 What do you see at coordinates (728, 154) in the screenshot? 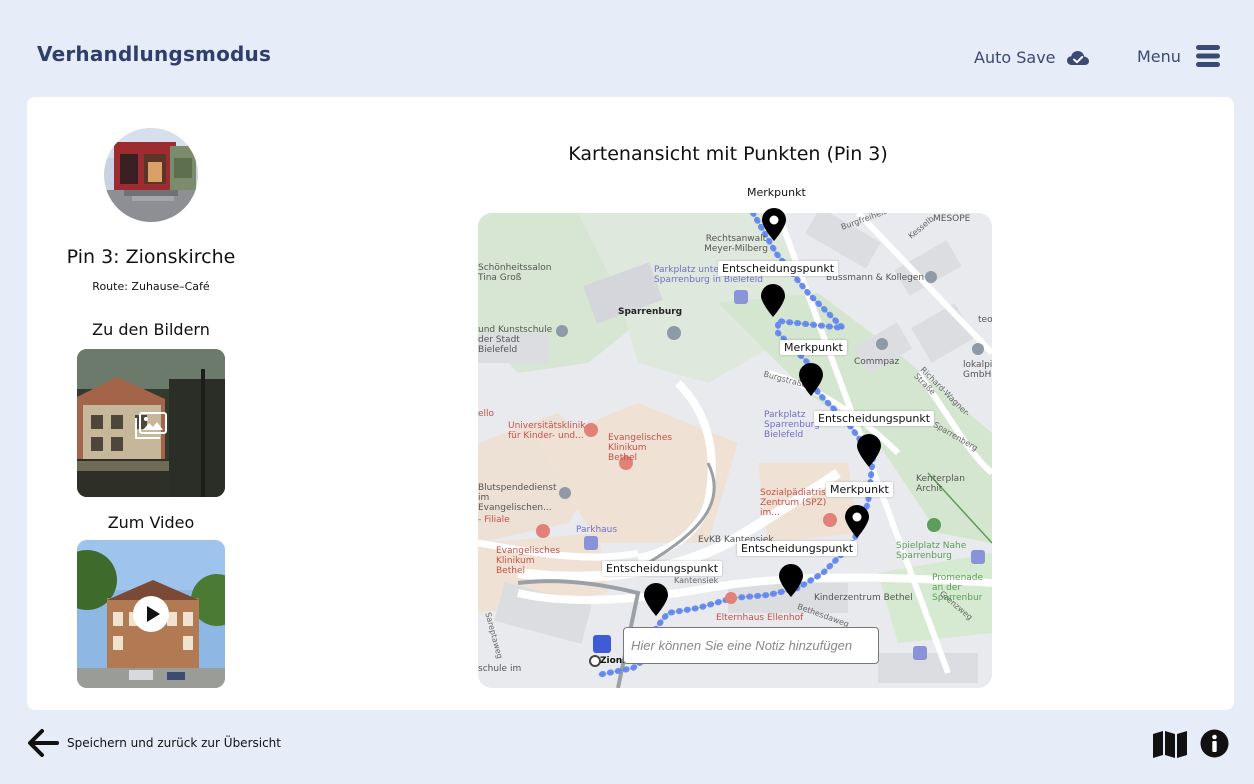
I see `map-title: Kartenansicht mit Punkten (Pin 3)` at bounding box center [728, 154].